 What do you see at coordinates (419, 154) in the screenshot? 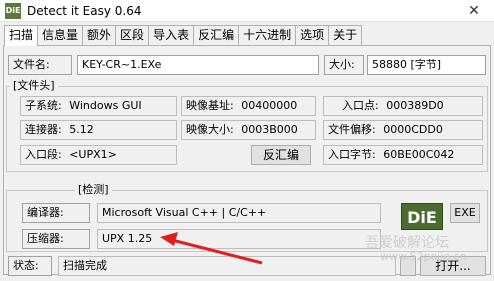
I see `entry-bytes-value: 60BE00C042` at bounding box center [419, 154].